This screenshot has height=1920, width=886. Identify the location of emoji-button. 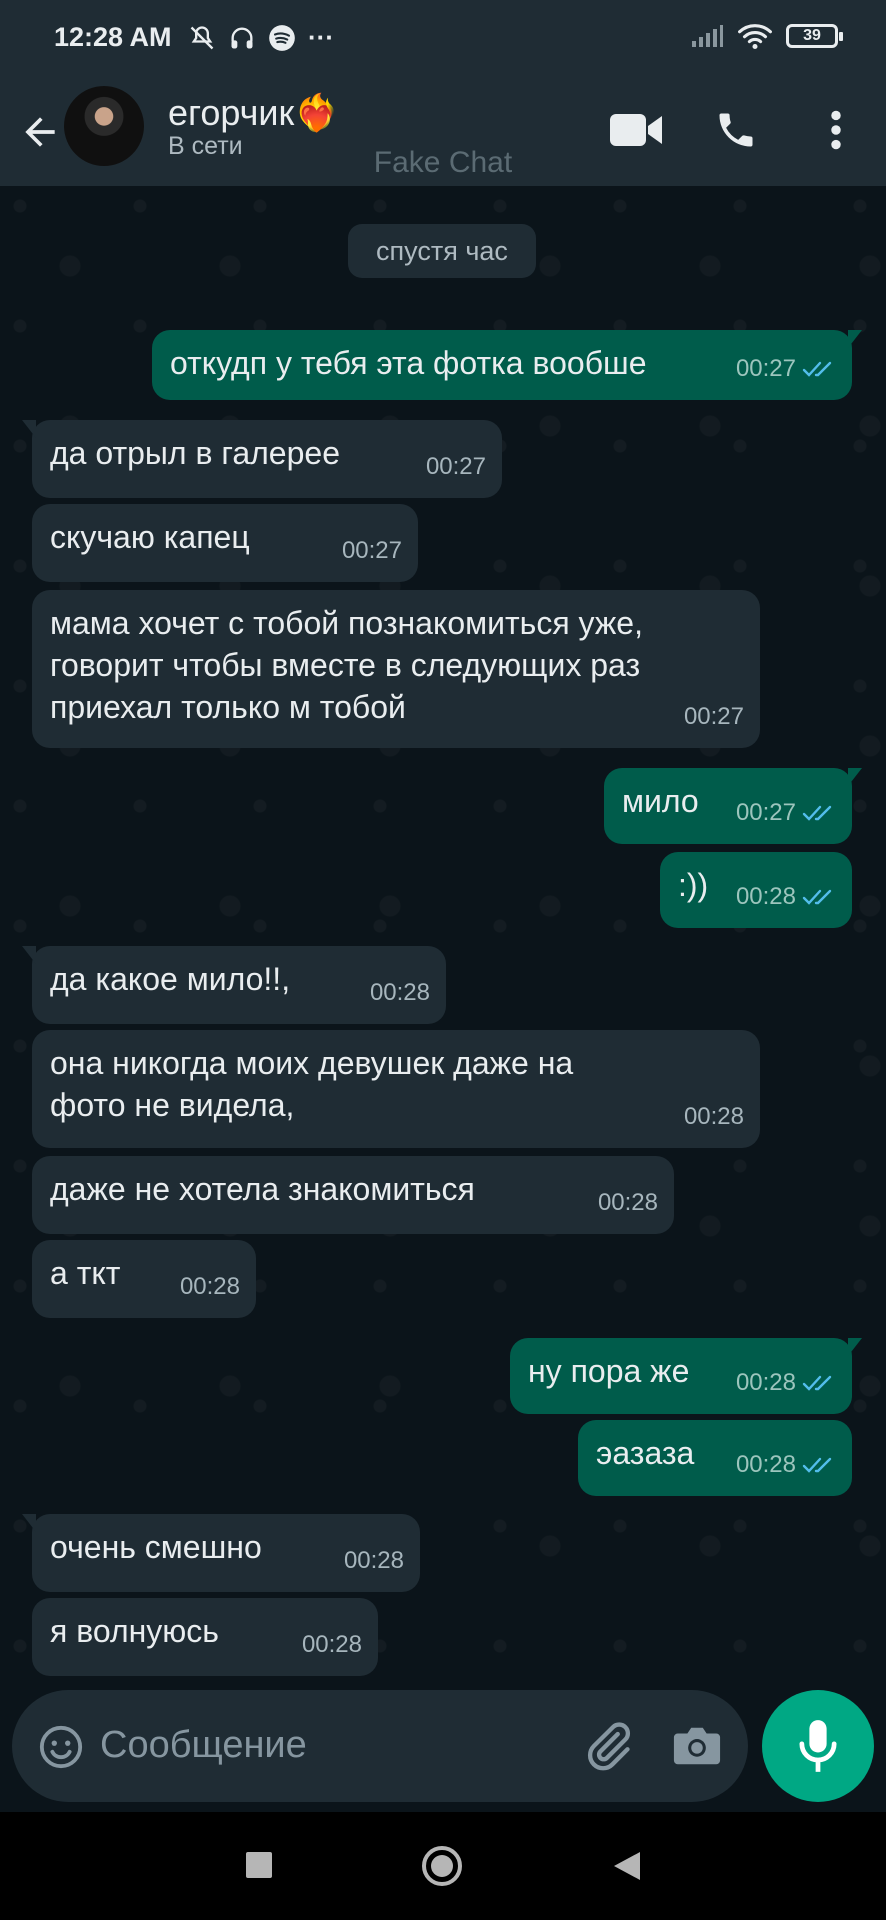
(61, 1749).